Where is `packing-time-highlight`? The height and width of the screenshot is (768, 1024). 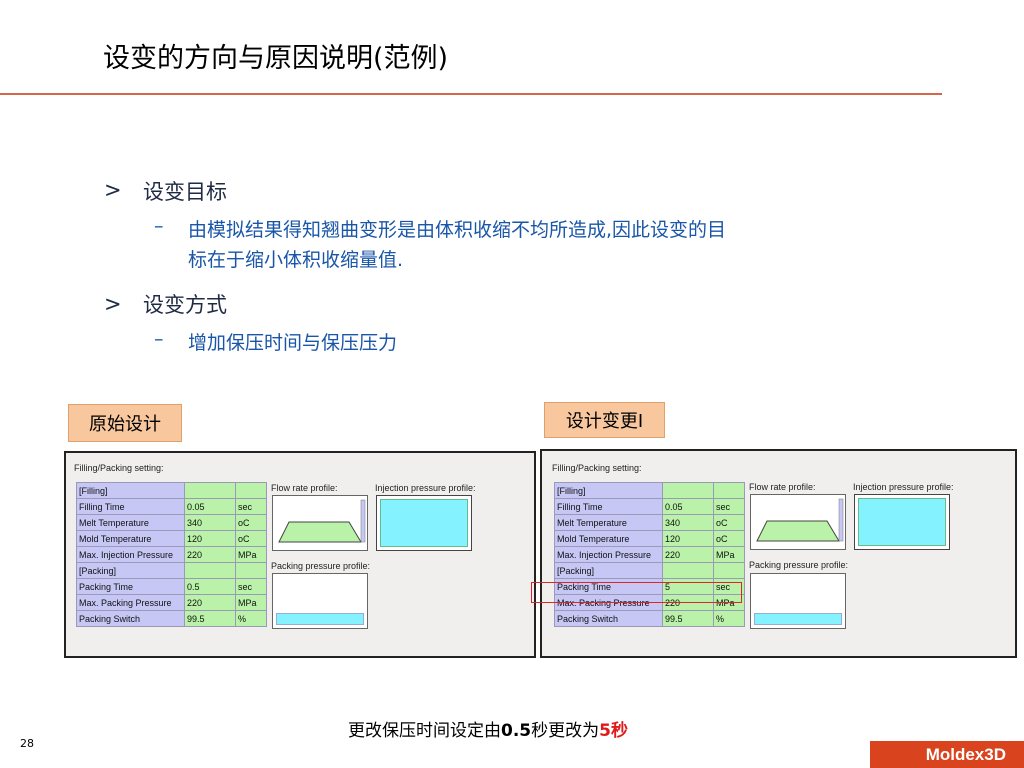
packing-time-highlight is located at coordinates (636, 592).